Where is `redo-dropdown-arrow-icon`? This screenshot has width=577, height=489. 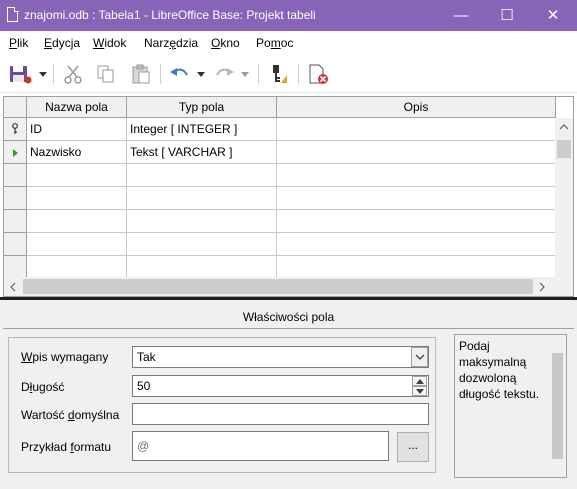
redo-dropdown-arrow-icon is located at coordinates (245, 74).